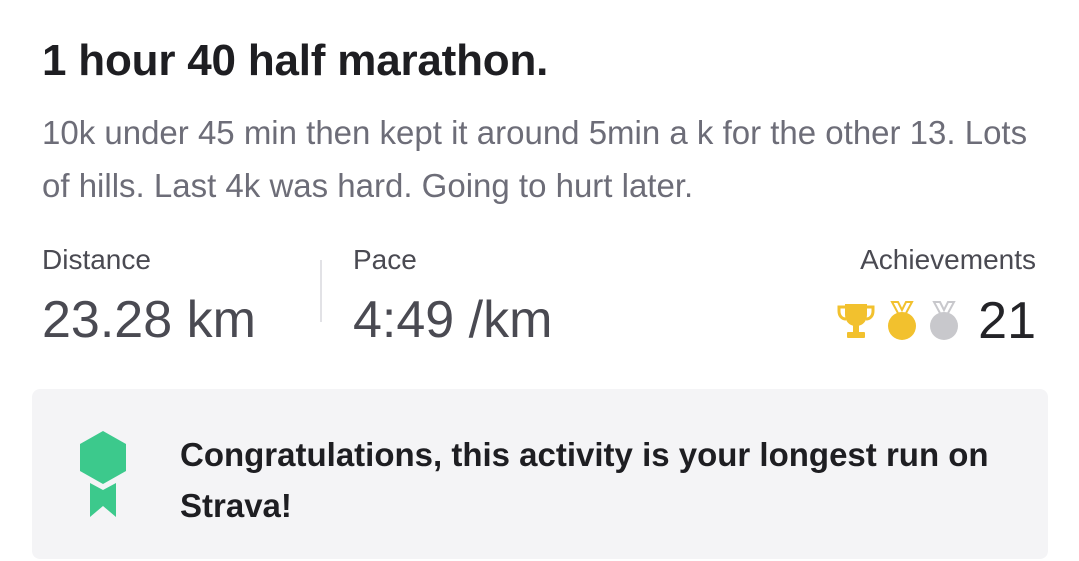 The height and width of the screenshot is (561, 1079). What do you see at coordinates (948, 259) in the screenshot?
I see `achievements-label: Achievements` at bounding box center [948, 259].